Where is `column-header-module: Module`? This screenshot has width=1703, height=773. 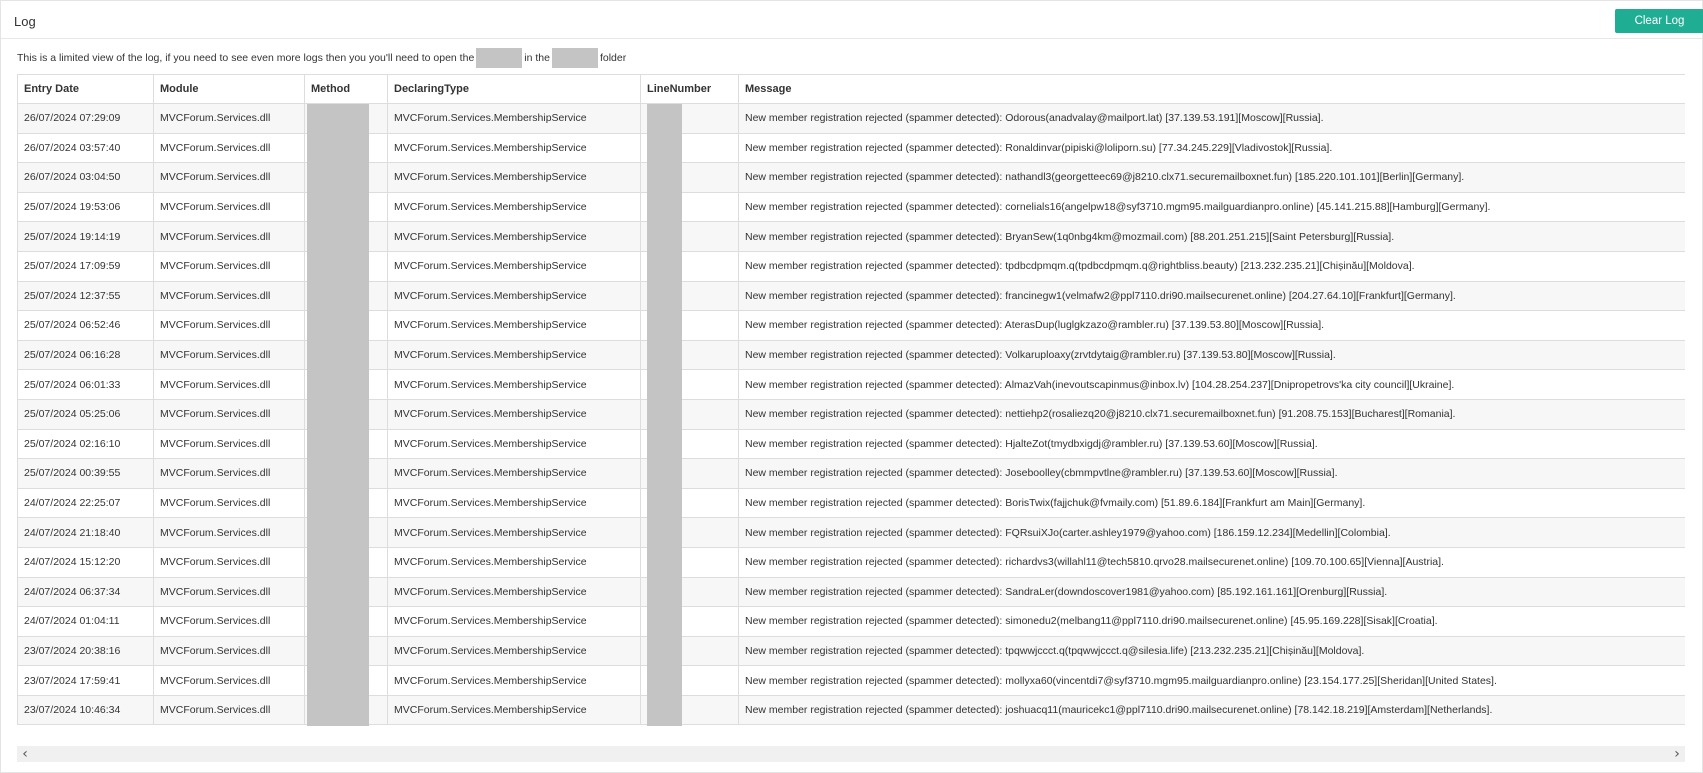 column-header-module: Module is located at coordinates (229, 89).